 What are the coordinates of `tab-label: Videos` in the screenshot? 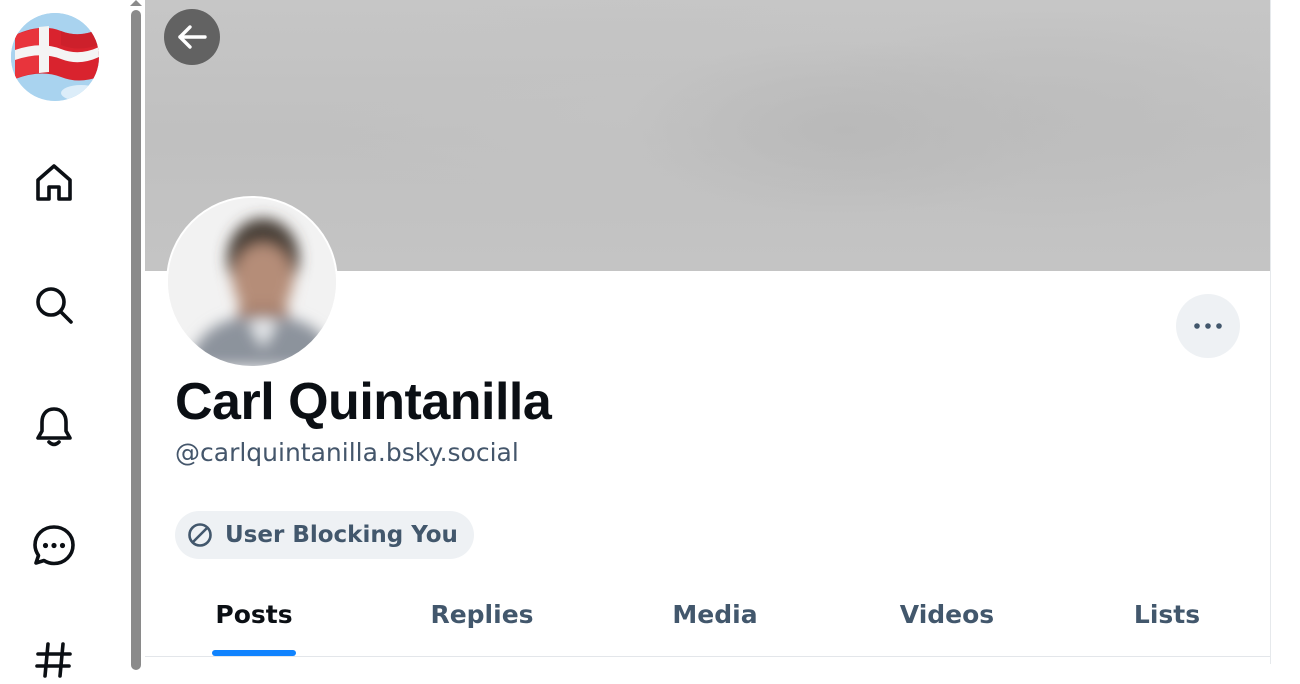 It's located at (947, 614).